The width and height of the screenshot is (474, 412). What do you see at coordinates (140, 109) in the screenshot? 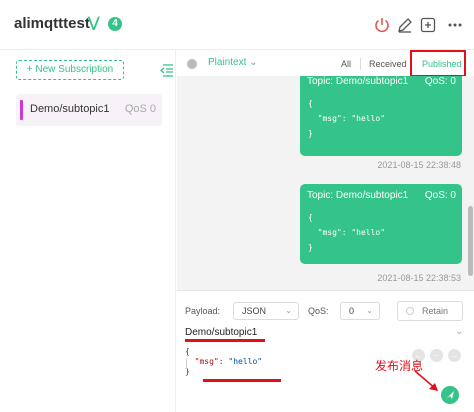
I see `subscription-qos: QoS 0` at bounding box center [140, 109].